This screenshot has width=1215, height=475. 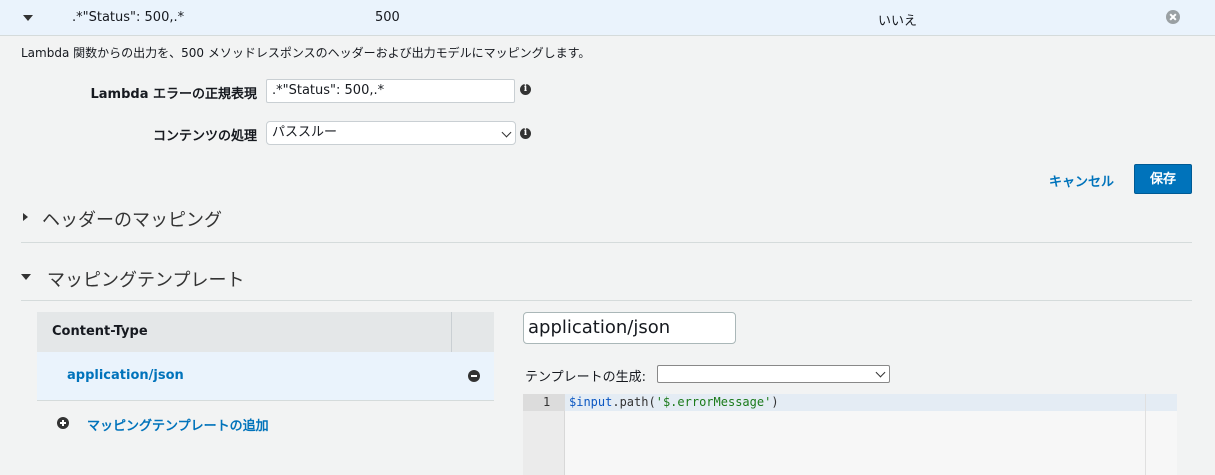 What do you see at coordinates (178, 424) in the screenshot?
I see `add-mapping-template-link: マッピングテンプレートの追加` at bounding box center [178, 424].